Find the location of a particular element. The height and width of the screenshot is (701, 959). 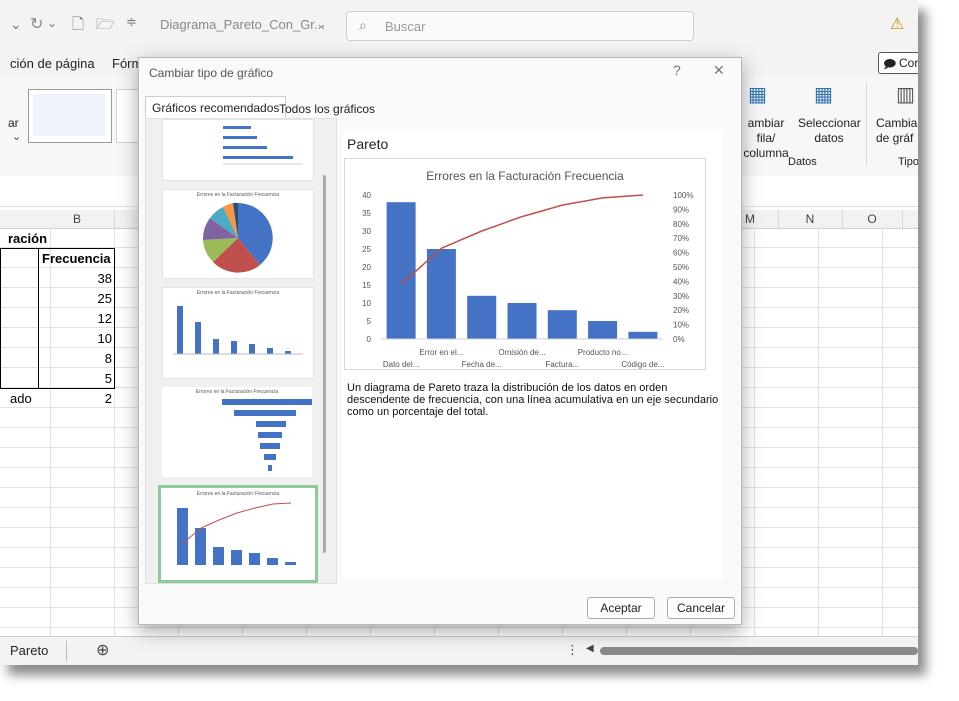

thumbnail-pie-chart: Errores en la Facturación Frecuencia is located at coordinates (238, 234).